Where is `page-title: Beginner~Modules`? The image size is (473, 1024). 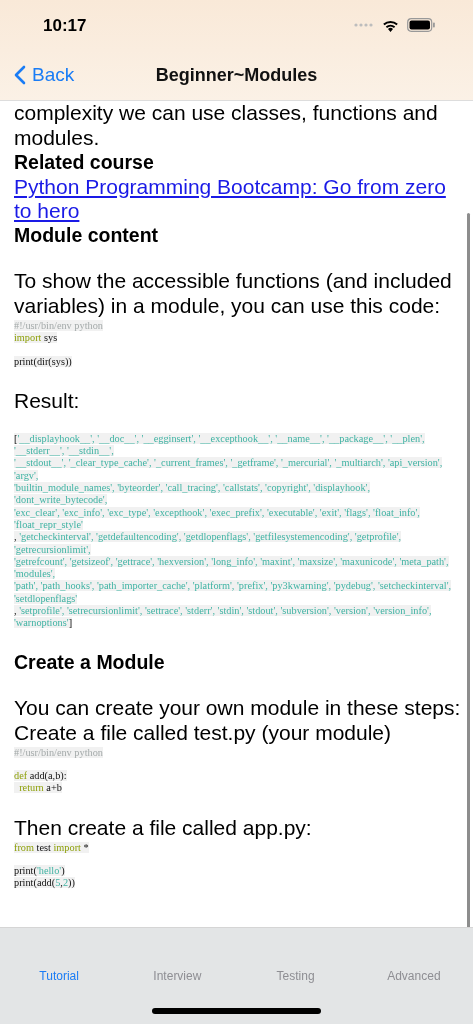
page-title: Beginner~Modules is located at coordinates (236, 75).